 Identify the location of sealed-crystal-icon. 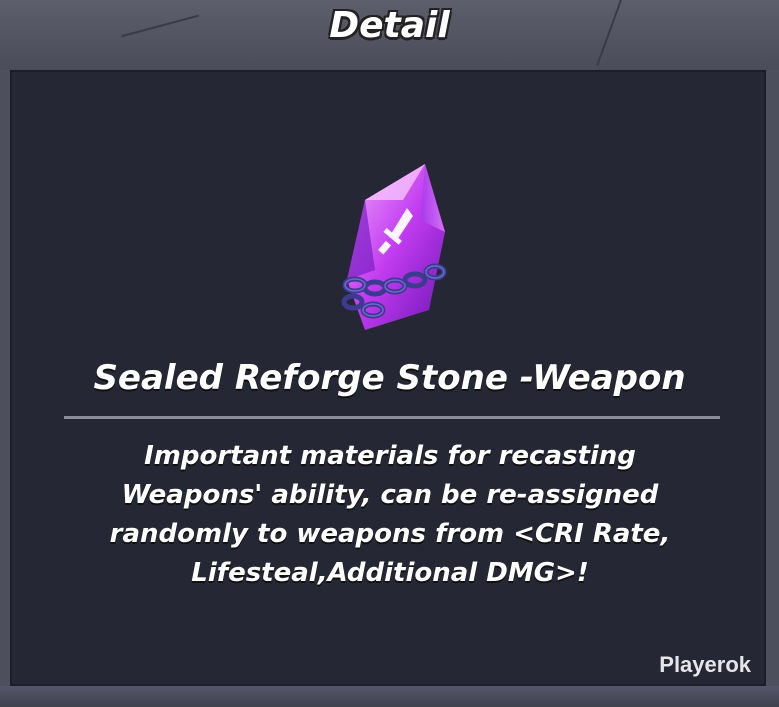
(390, 247).